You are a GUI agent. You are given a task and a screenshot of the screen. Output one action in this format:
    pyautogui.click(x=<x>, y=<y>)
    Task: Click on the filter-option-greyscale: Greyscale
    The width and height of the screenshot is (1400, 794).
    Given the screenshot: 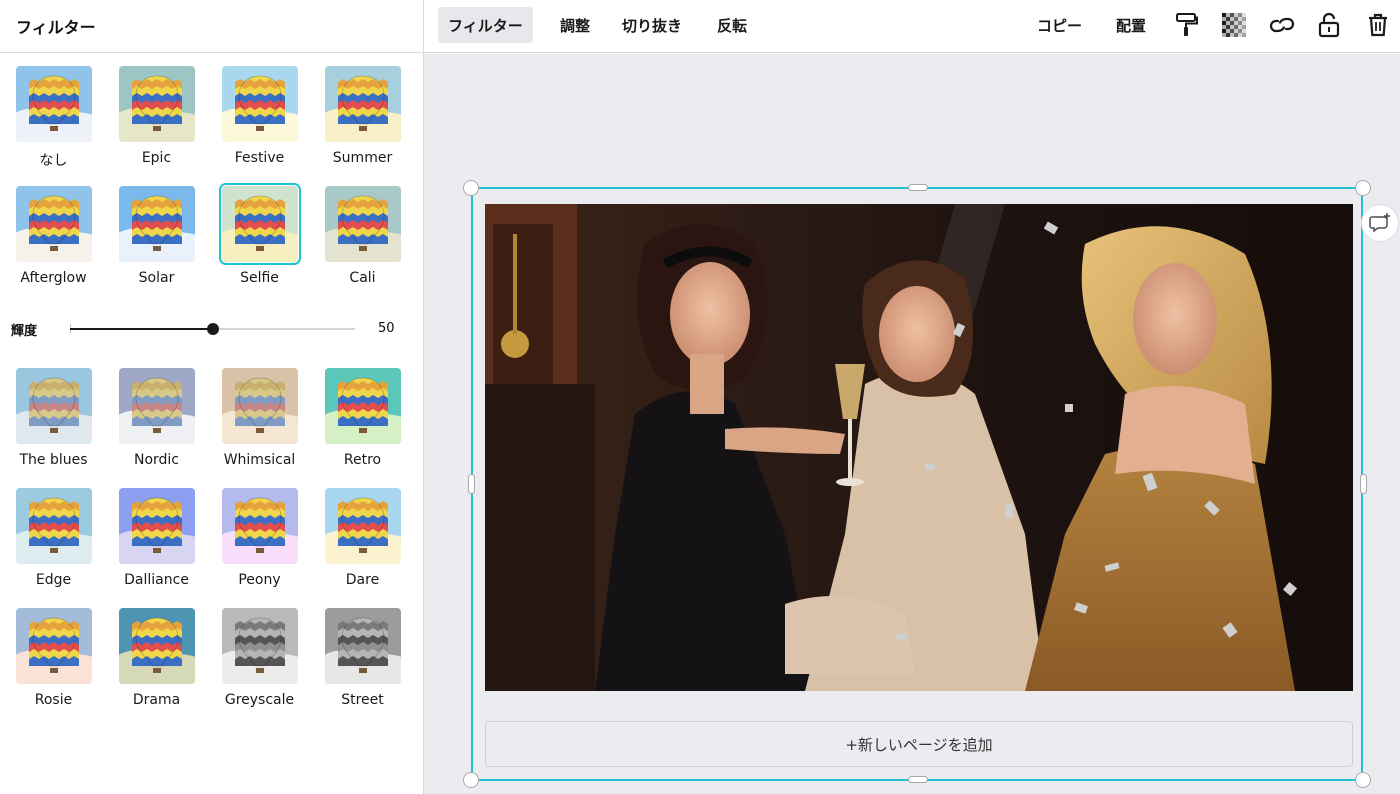 What is the action you would take?
    pyautogui.click(x=259, y=663)
    